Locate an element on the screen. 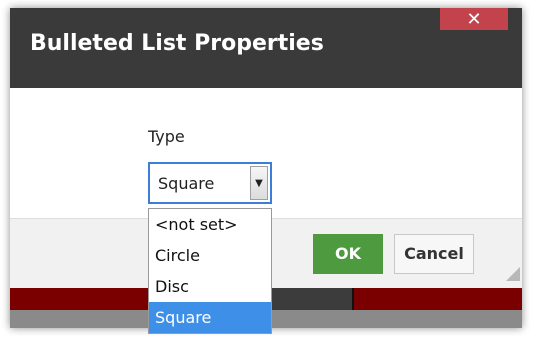  dropdown-option-not-set: <not set> is located at coordinates (210, 224).